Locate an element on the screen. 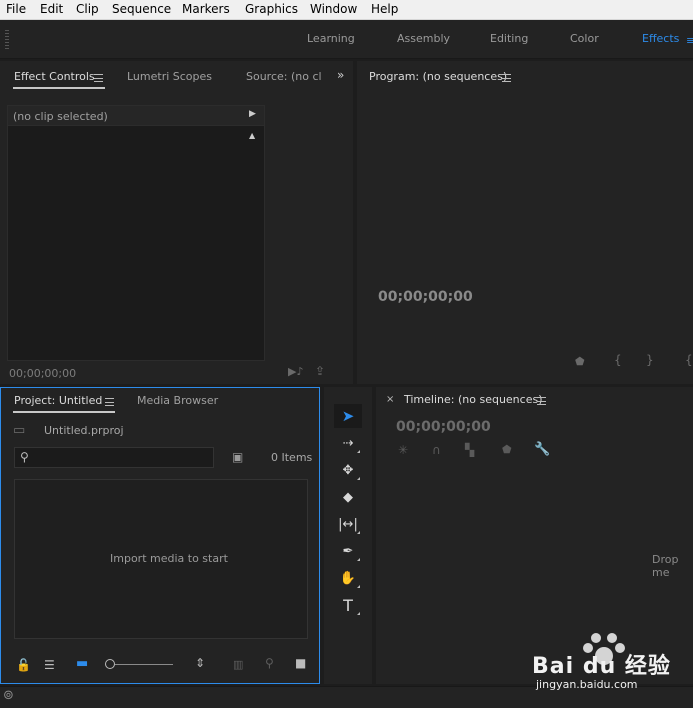 The height and width of the screenshot is (708, 693). find-icon: ⚲ is located at coordinates (269, 663).